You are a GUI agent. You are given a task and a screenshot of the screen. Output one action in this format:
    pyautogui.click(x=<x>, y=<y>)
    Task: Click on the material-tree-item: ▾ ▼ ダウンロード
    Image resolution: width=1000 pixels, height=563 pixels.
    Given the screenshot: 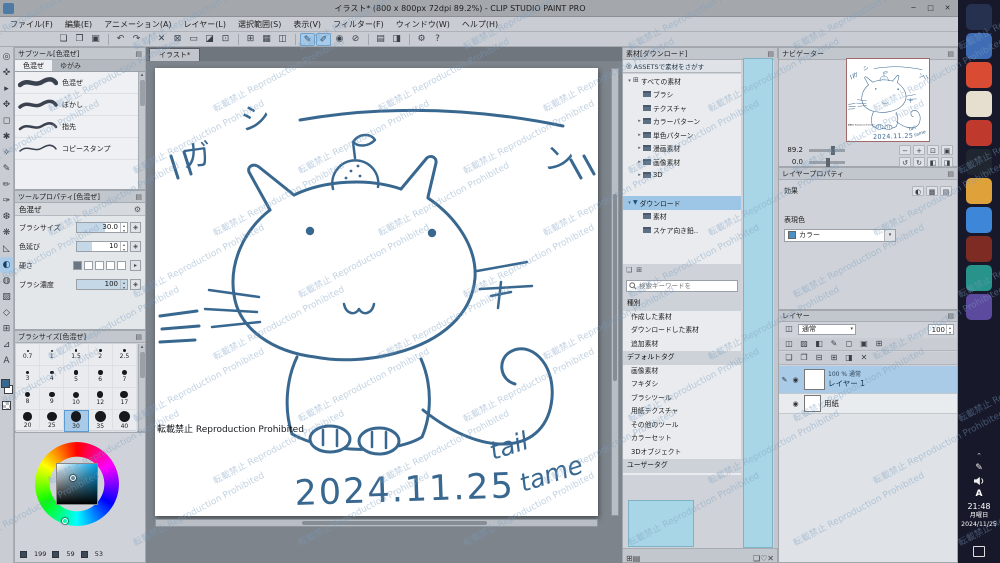 What is the action you would take?
    pyautogui.click(x=682, y=203)
    